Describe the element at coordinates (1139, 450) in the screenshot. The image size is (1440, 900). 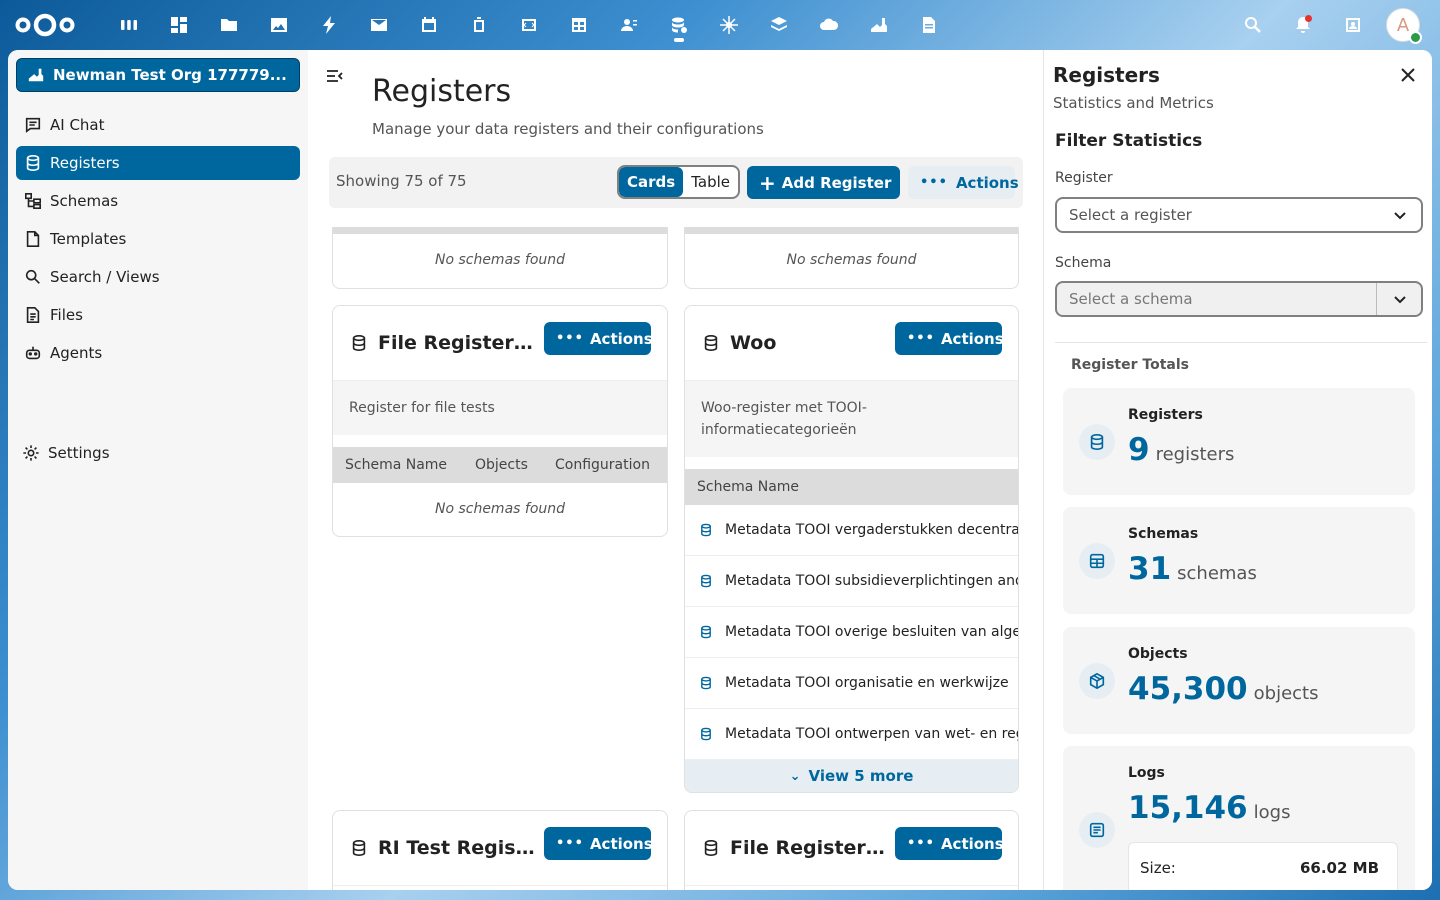
I see `stat-number: 9` at that location.